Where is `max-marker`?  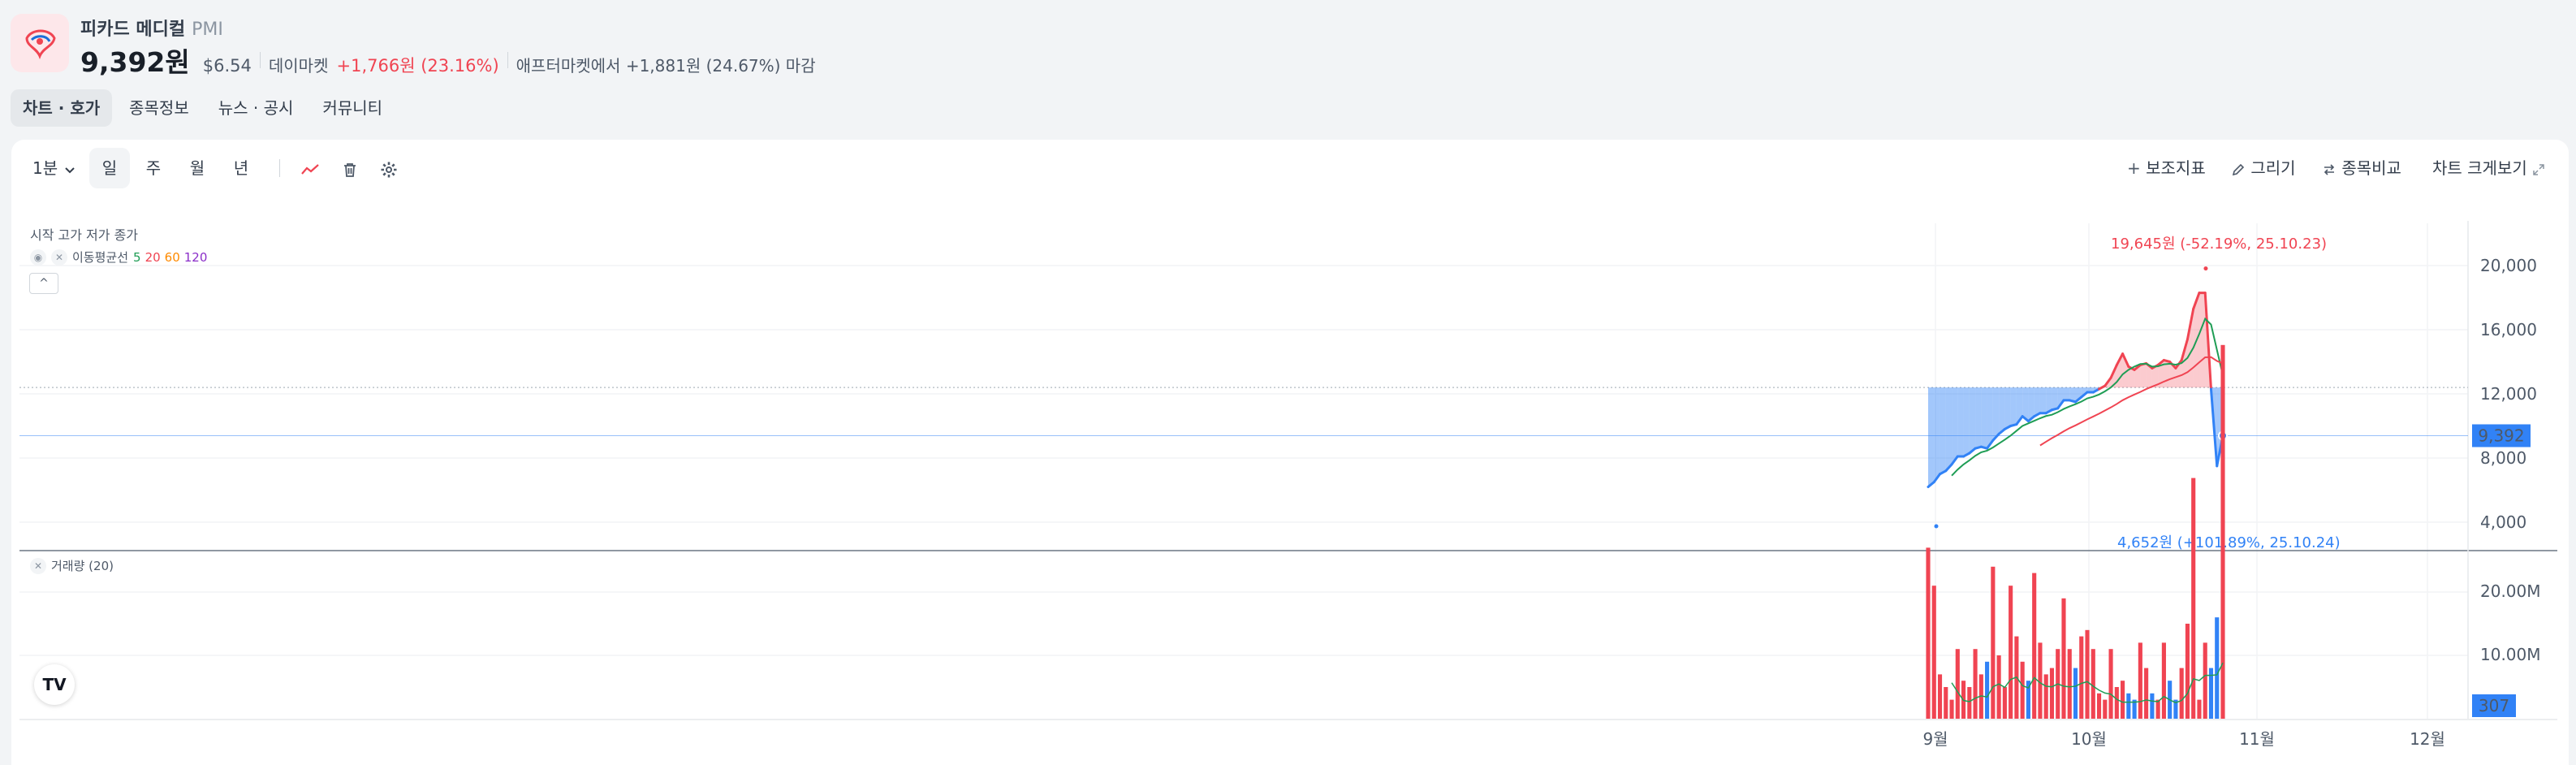
max-marker is located at coordinates (2205, 268).